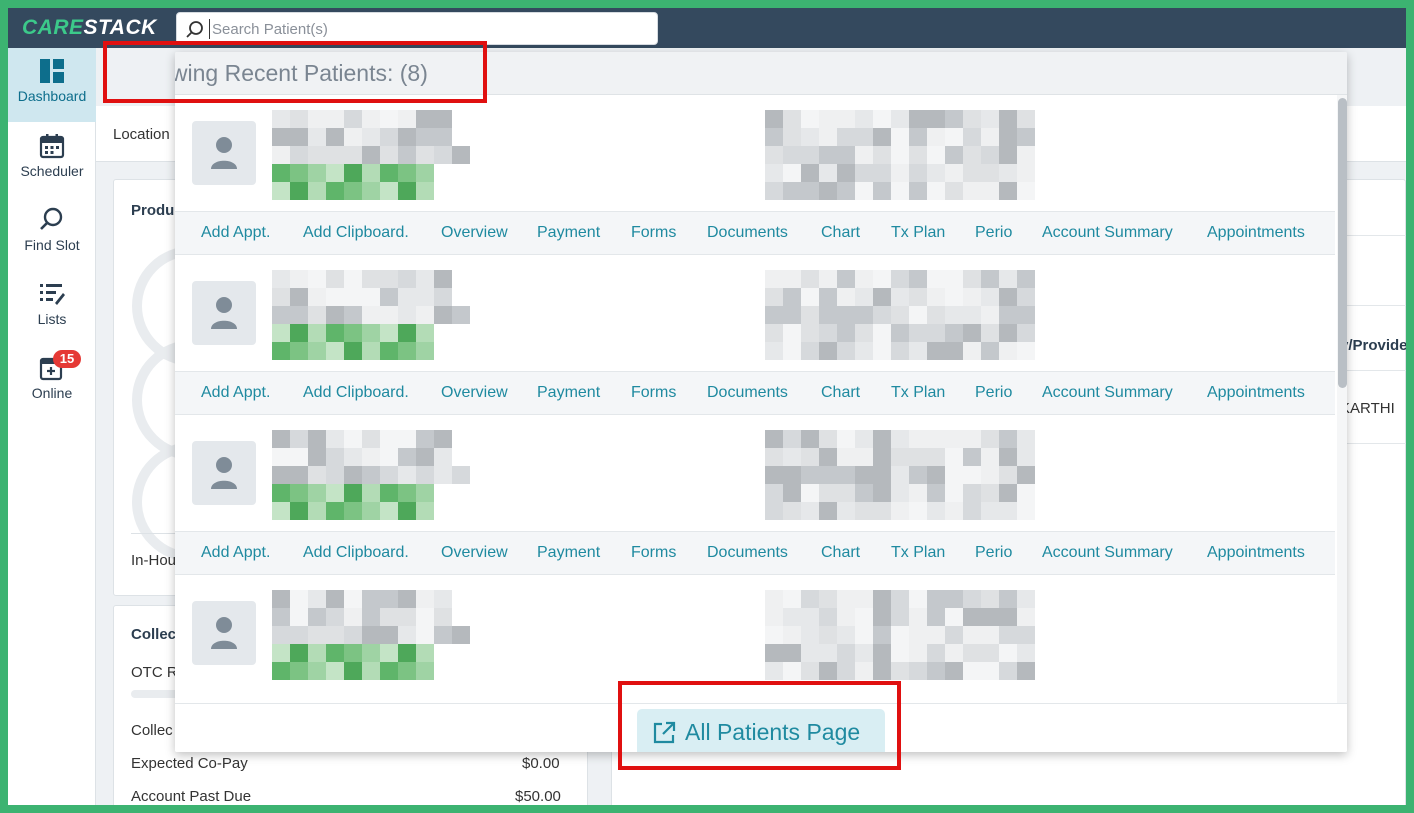  Describe the element at coordinates (51, 218) in the screenshot. I see `search-icon` at that location.